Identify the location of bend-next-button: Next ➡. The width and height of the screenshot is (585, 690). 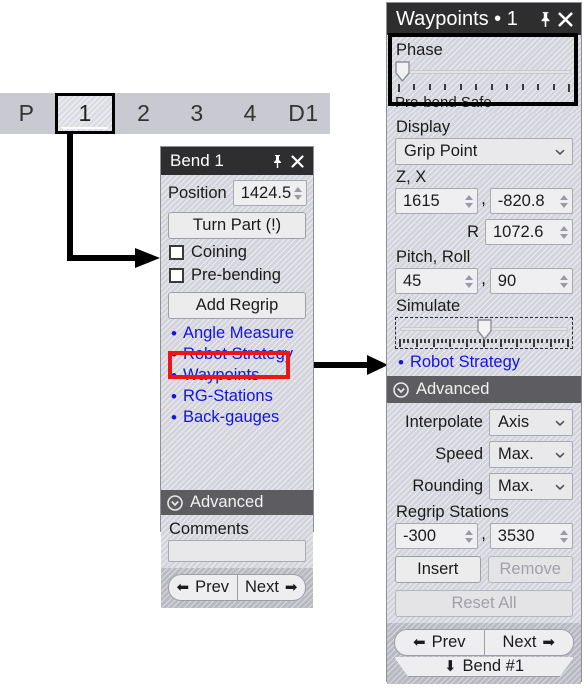
(271, 587).